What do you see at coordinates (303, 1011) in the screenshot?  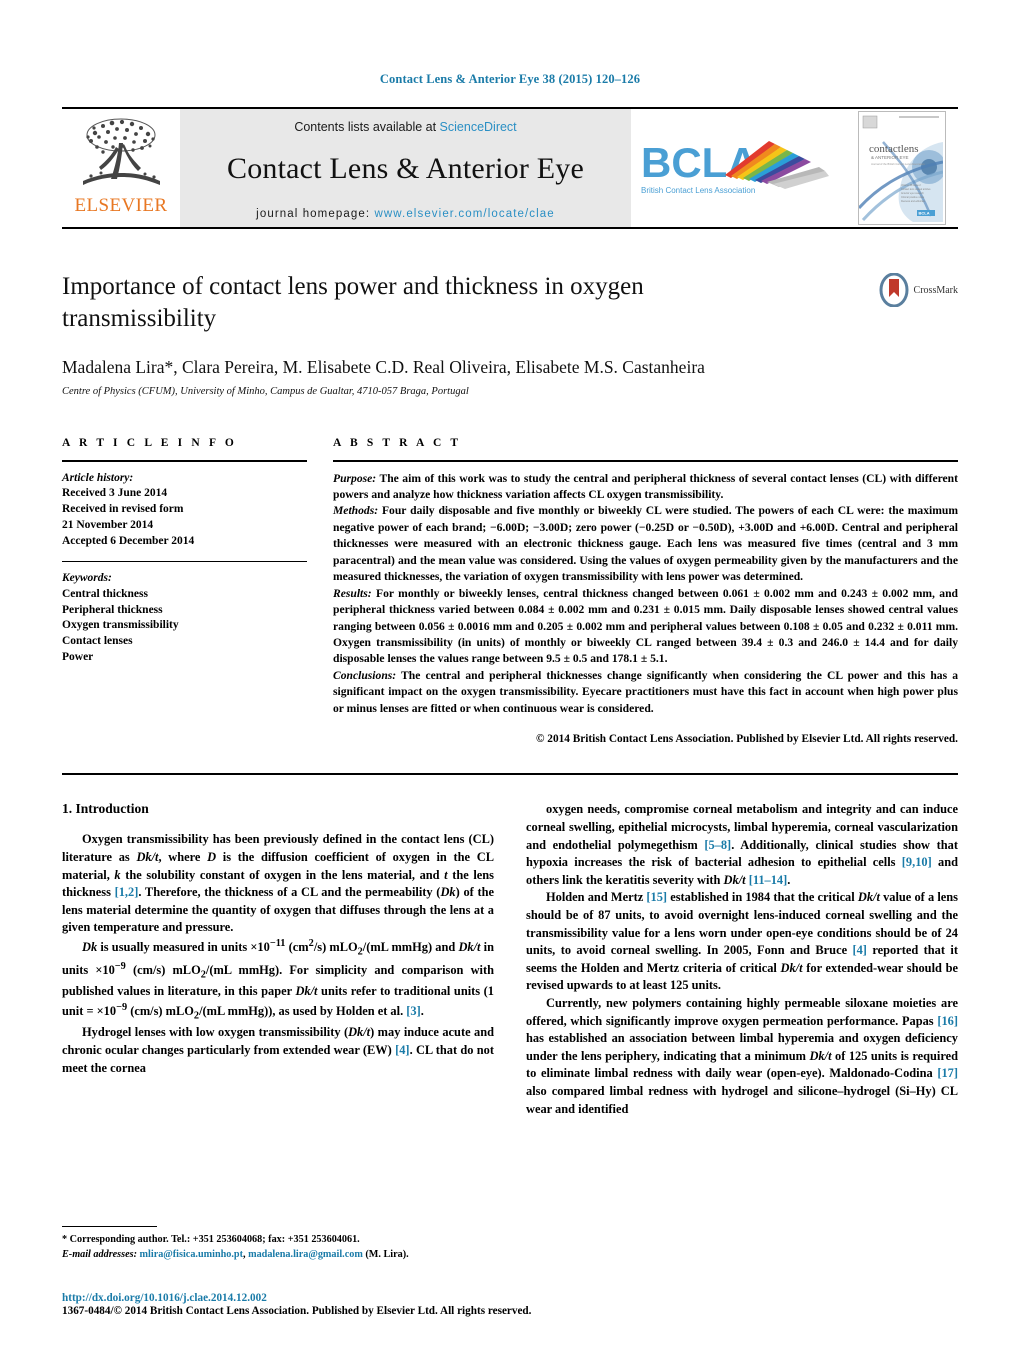 I see `text-run: /(mL mmHg)), as used by Holden et al.` at bounding box center [303, 1011].